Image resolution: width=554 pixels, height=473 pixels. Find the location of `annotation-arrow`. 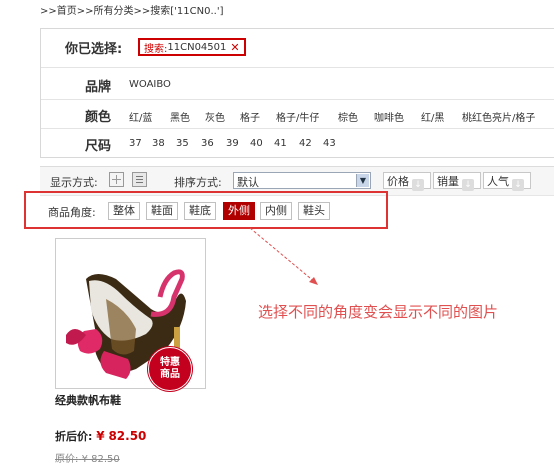

annotation-arrow is located at coordinates (283, 256).